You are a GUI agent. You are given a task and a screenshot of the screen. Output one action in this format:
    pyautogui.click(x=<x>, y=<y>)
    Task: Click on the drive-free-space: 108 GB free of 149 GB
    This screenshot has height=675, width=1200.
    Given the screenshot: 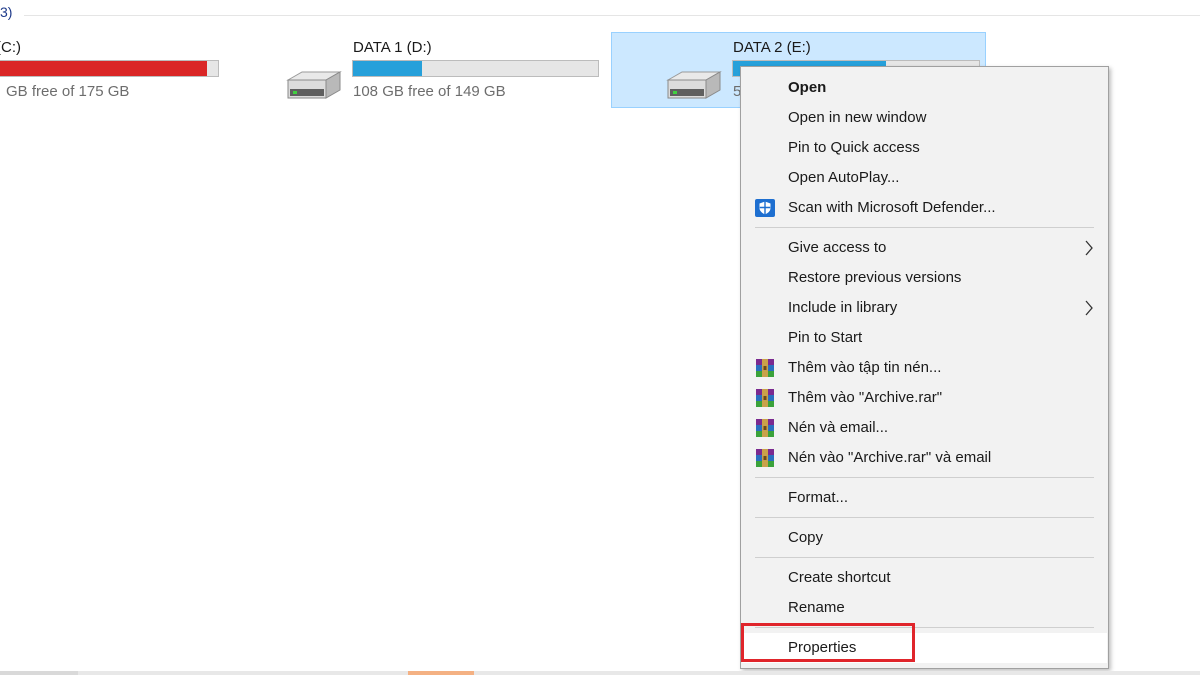 What is the action you would take?
    pyautogui.click(x=429, y=91)
    